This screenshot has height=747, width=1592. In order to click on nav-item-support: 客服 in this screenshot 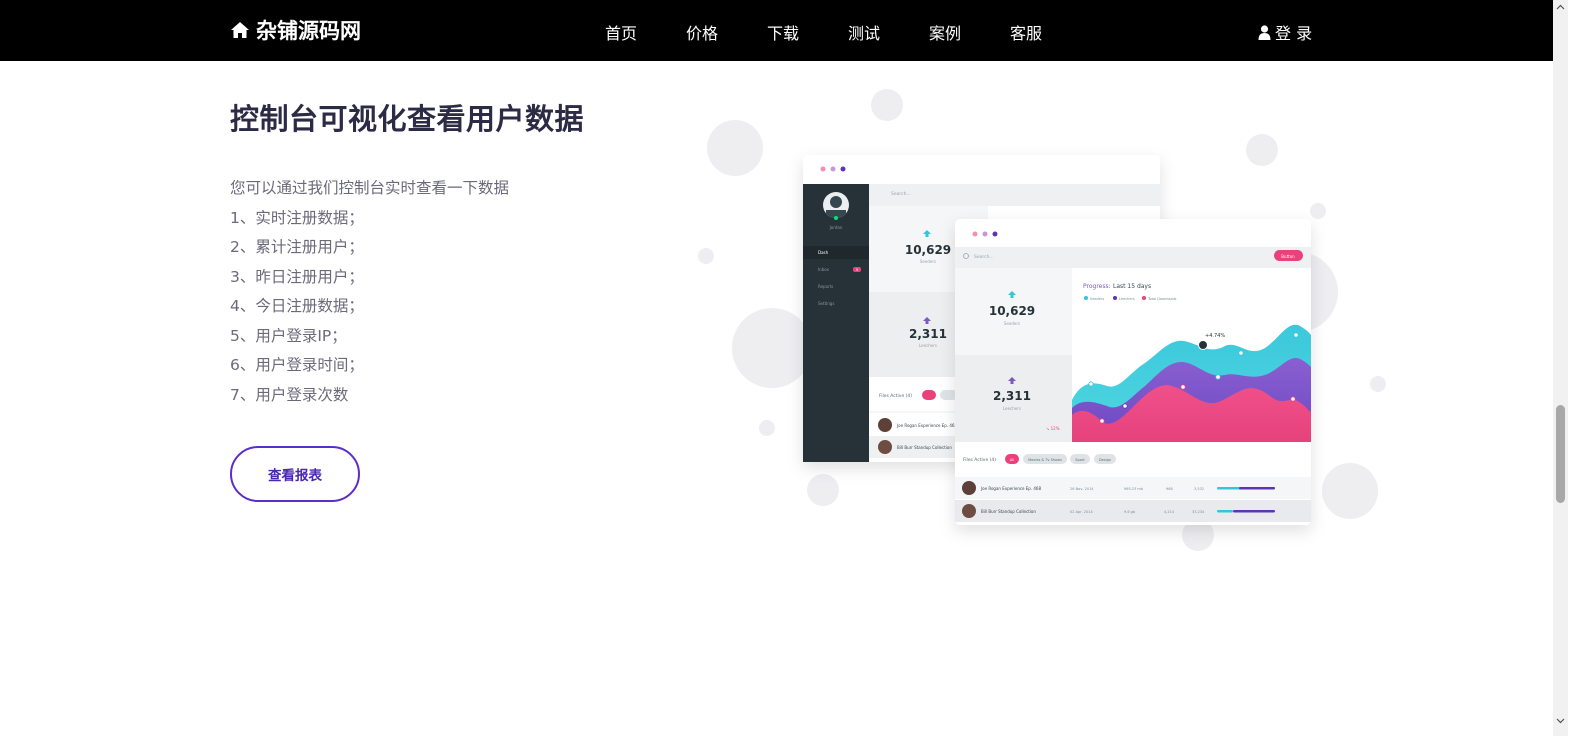, I will do `click(1050, 32)`.